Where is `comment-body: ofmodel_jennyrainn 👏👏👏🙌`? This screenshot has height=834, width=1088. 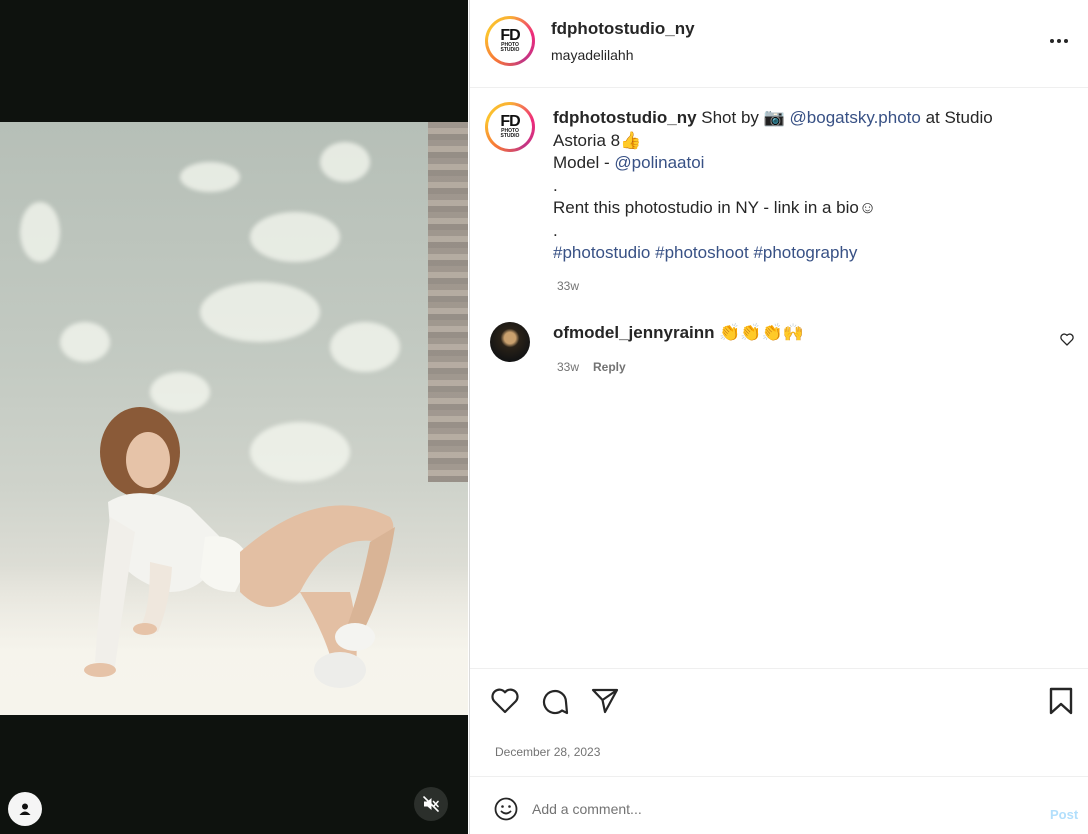 comment-body: ofmodel_jennyrainn 👏👏👏🙌 is located at coordinates (678, 333).